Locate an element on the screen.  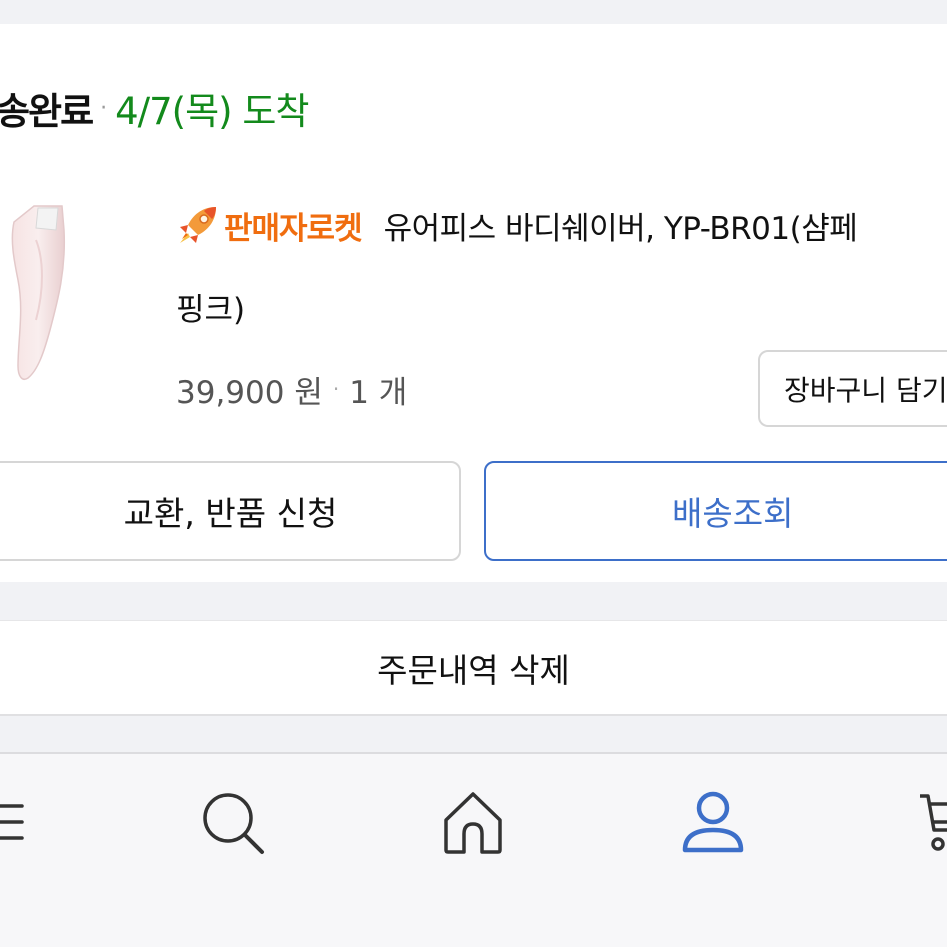
delivery-status: 송완료 is located at coordinates (47, 111).